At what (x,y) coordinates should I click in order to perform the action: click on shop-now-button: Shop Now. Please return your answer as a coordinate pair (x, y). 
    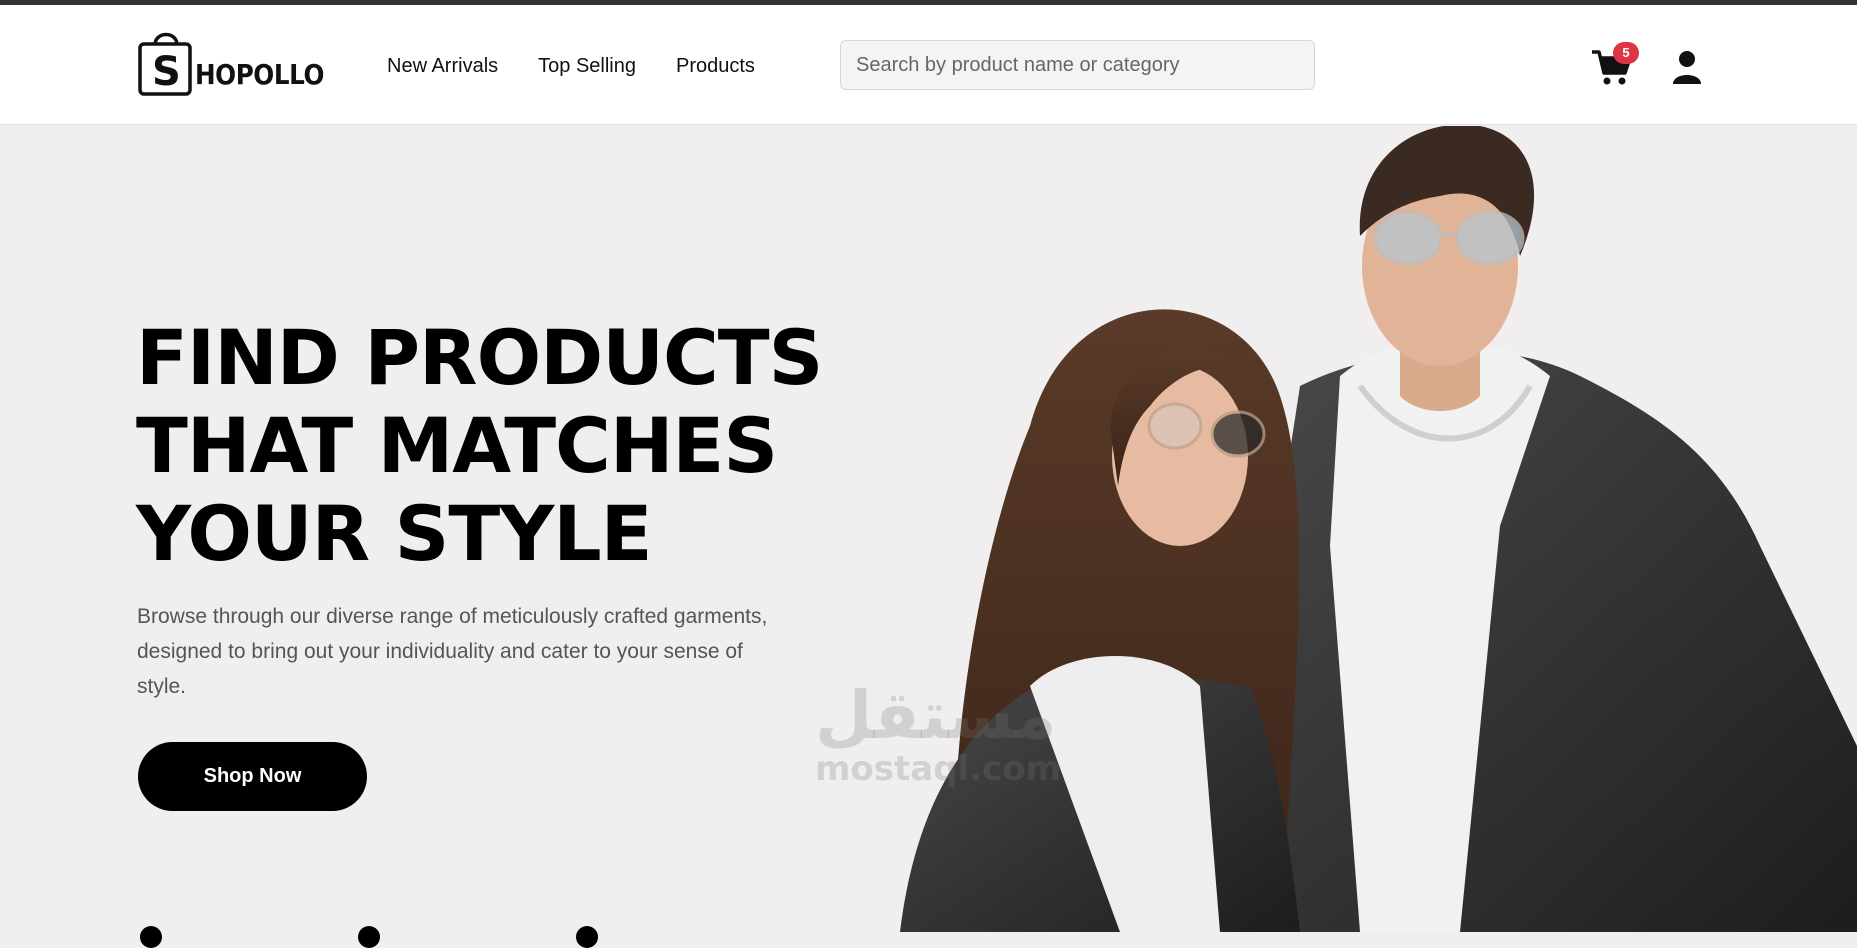
    Looking at the image, I should click on (252, 776).